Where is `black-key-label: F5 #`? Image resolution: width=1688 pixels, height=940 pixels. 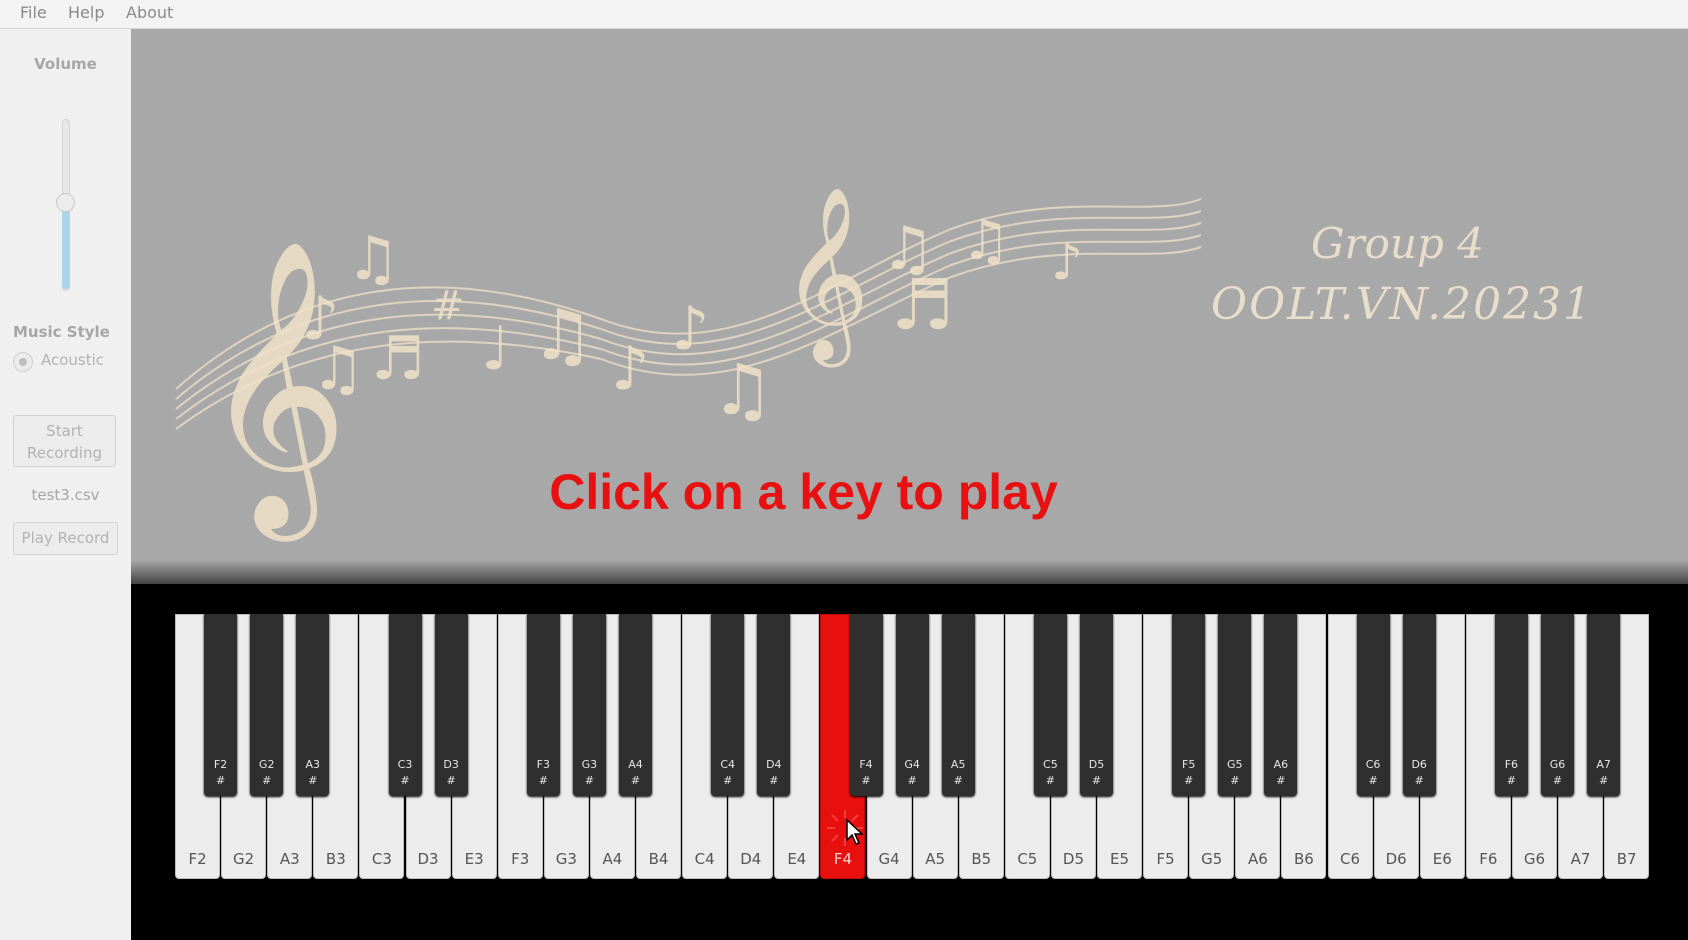 black-key-label: F5 # is located at coordinates (1188, 773).